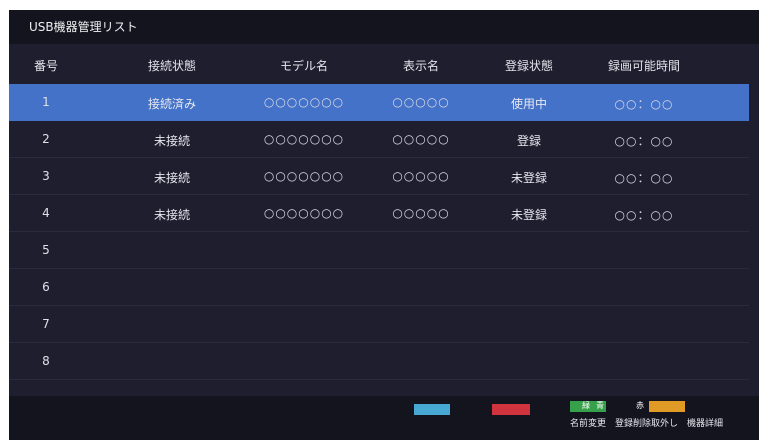 The width and height of the screenshot is (768, 440). Describe the element at coordinates (600, 405) in the screenshot. I see `green-button-text-2: 青` at that location.